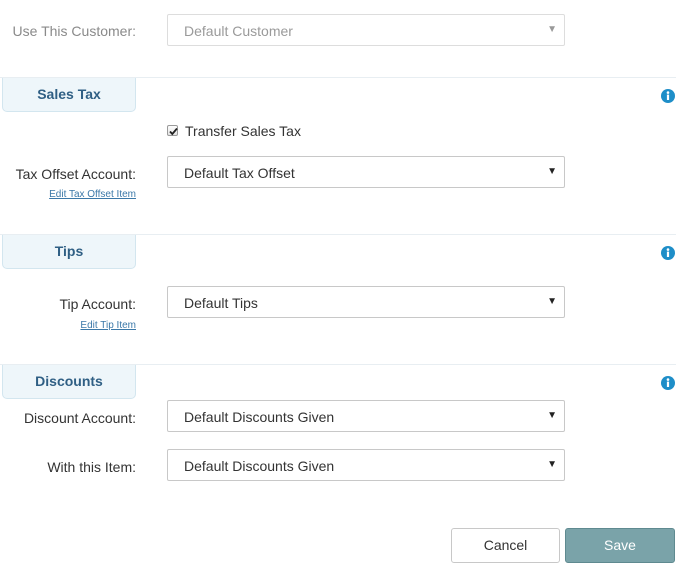  Describe the element at coordinates (97, 304) in the screenshot. I see `tip-account-label: Tip Account:` at that location.